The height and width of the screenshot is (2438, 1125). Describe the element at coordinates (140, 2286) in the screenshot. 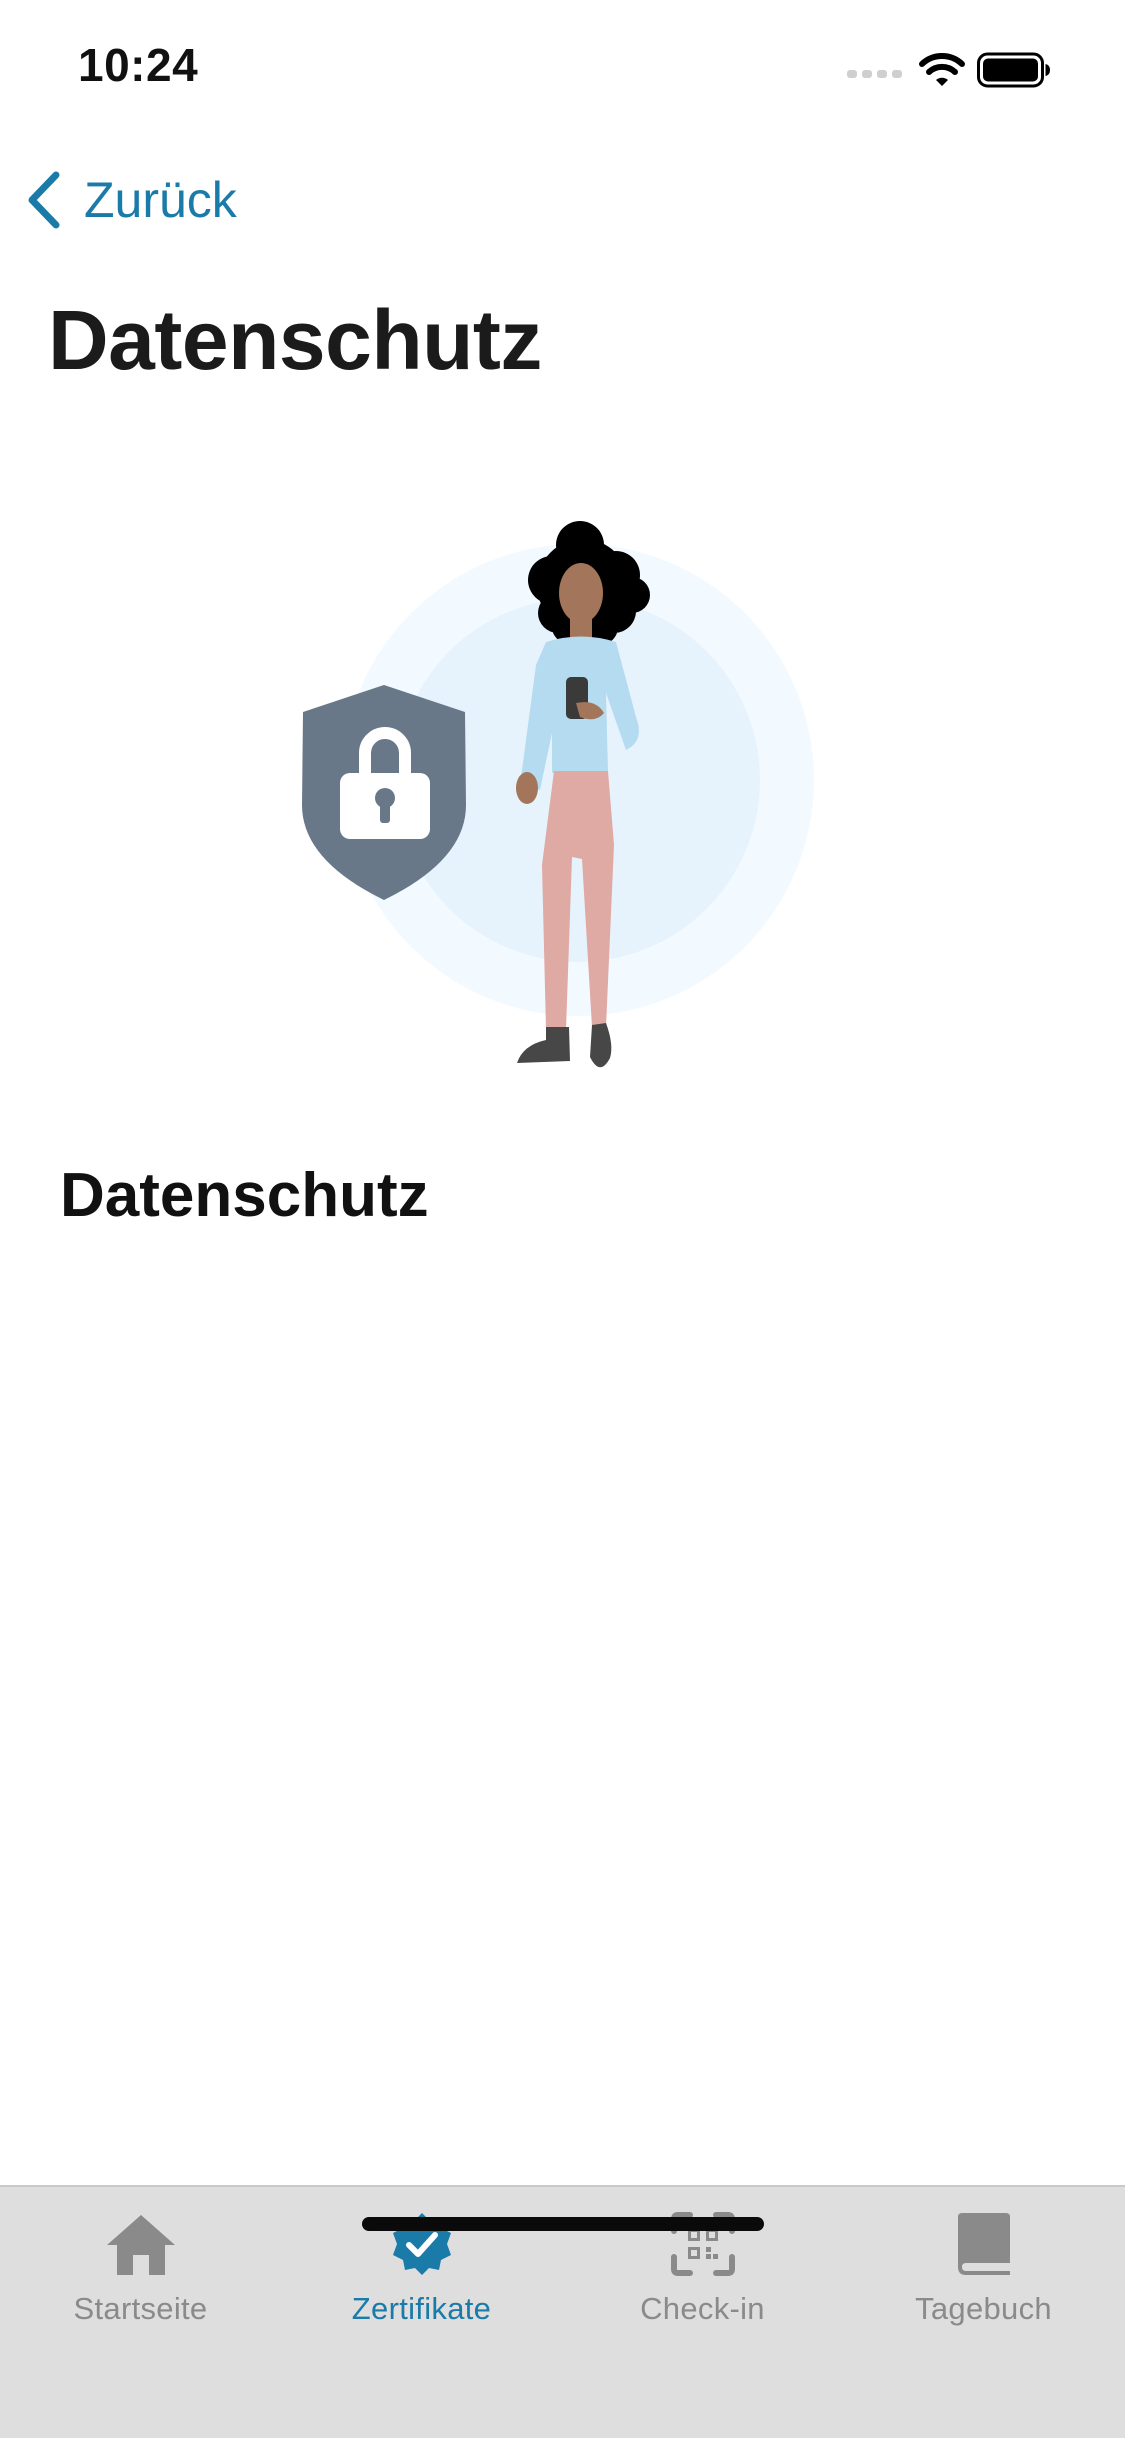

I see `tab-startseite: Startseite` at that location.